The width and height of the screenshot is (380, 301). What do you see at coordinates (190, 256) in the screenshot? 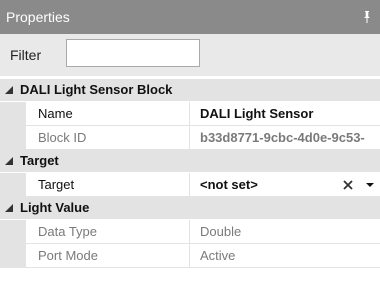
I see `property-row-port-mode: Port Mode Active` at bounding box center [190, 256].